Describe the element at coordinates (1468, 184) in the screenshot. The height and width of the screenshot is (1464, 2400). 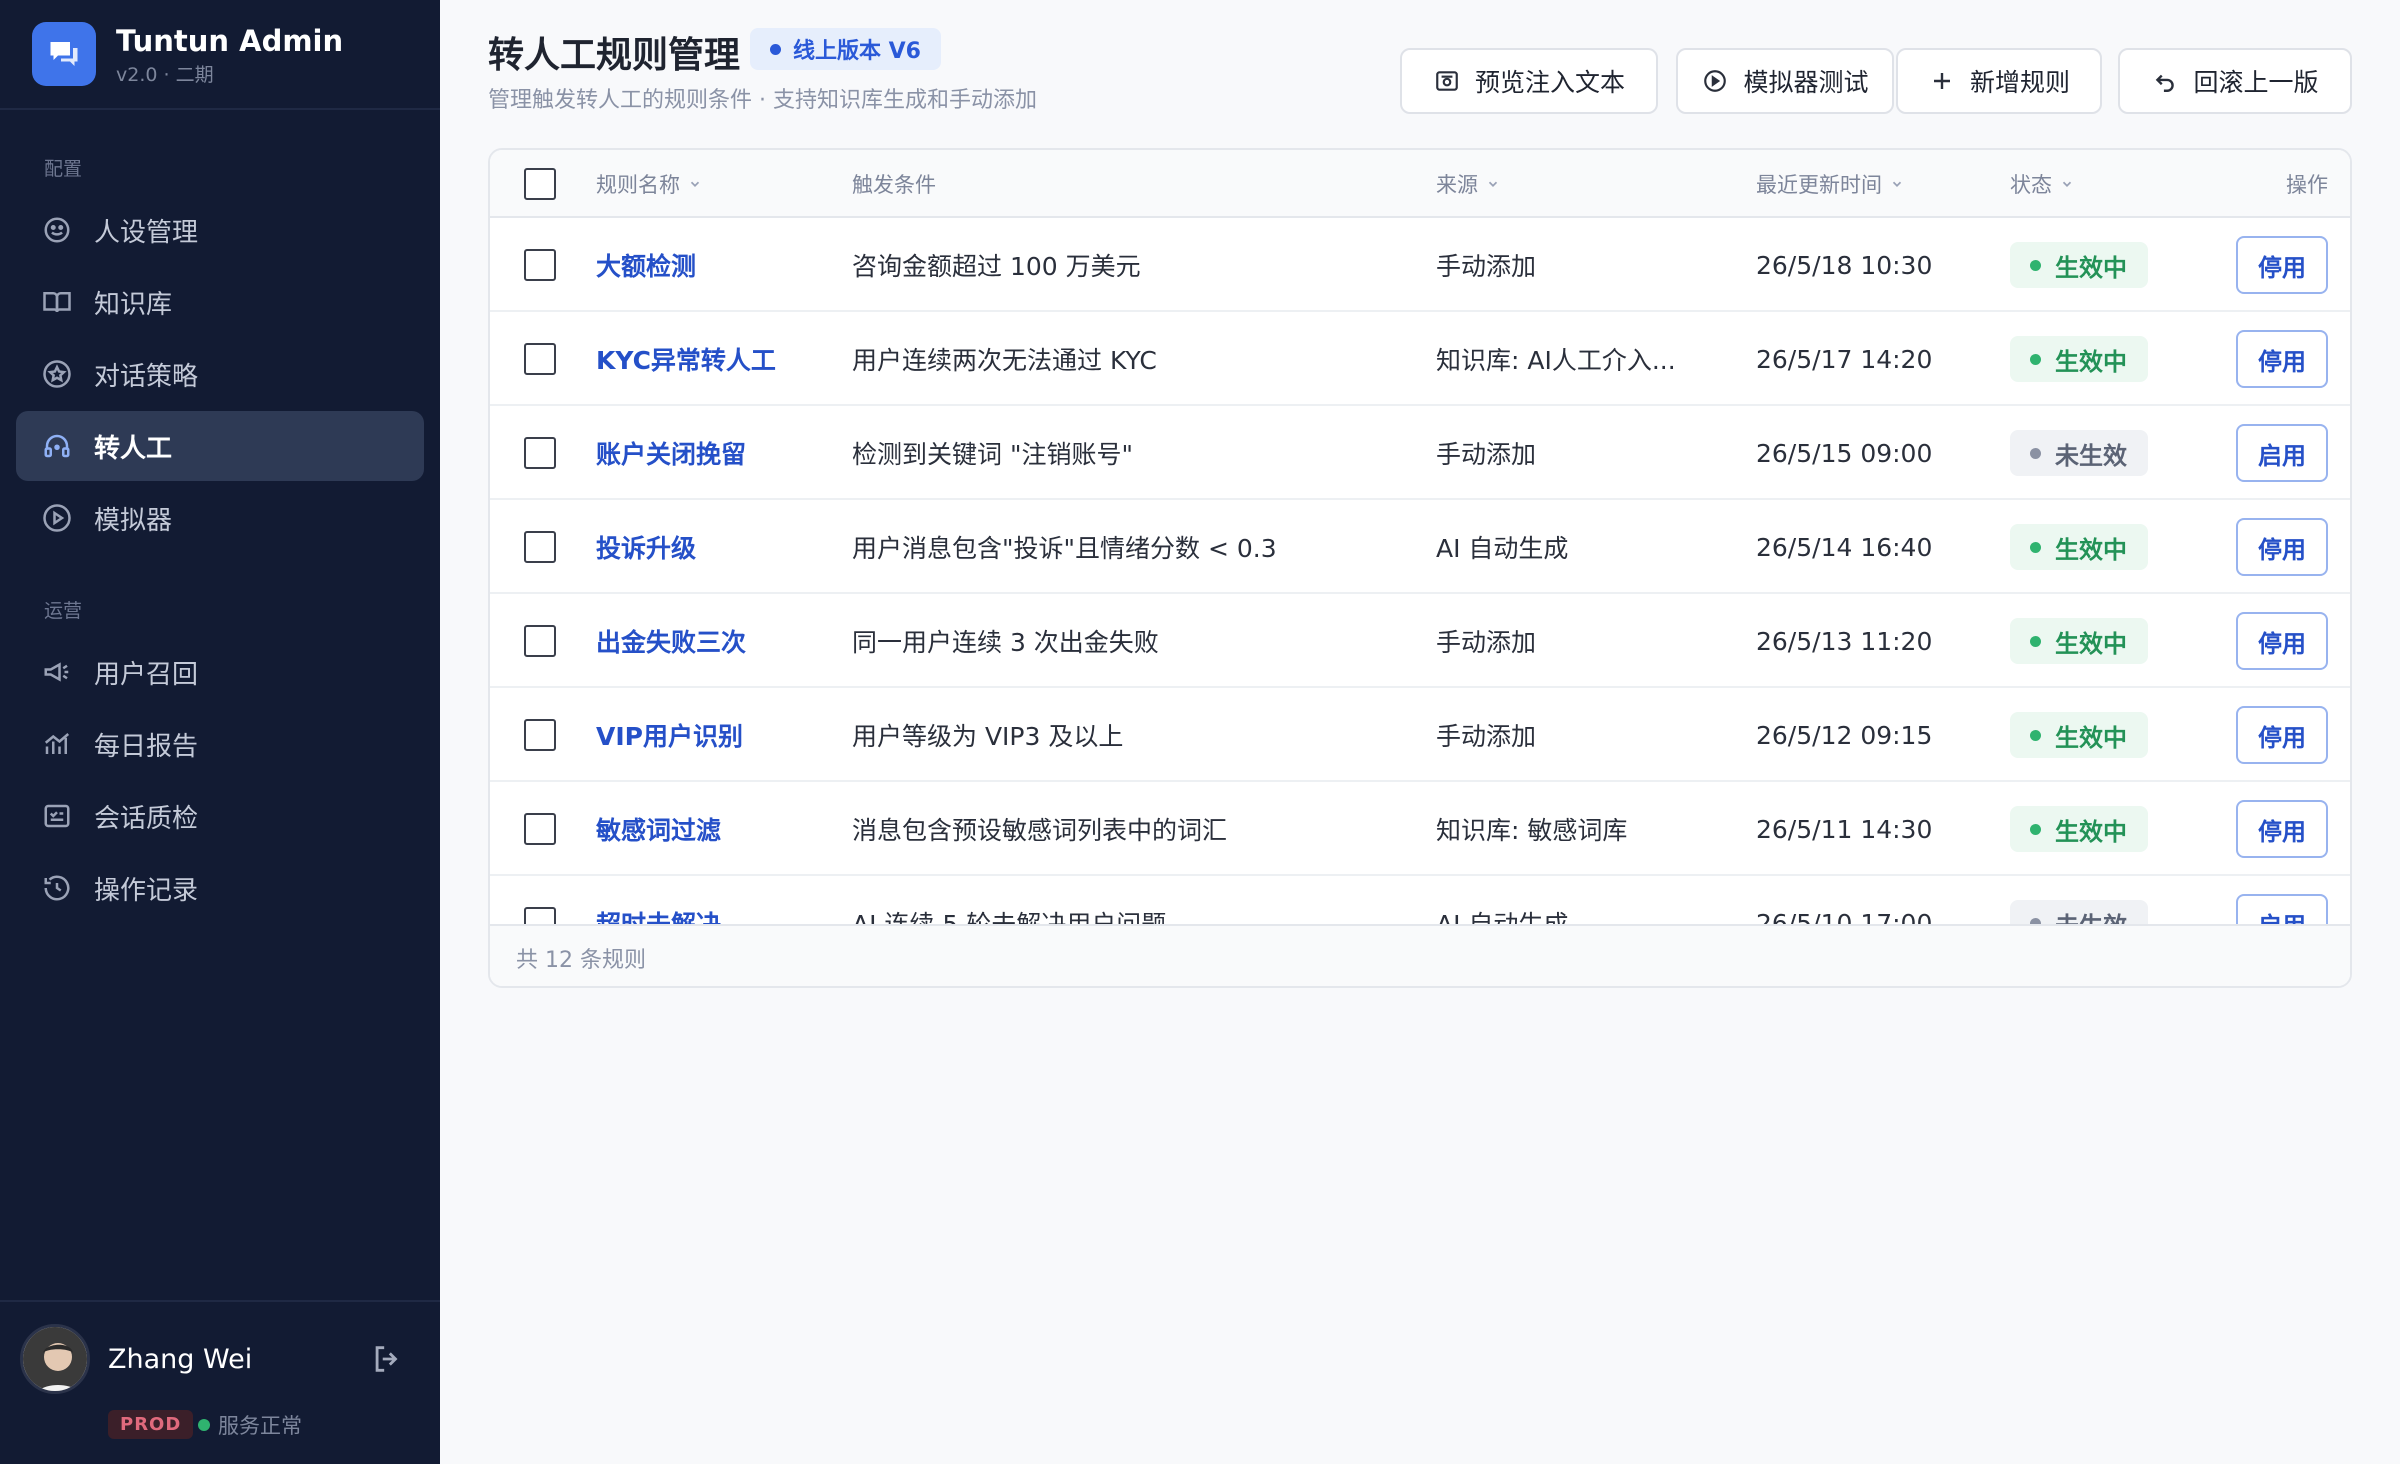
I see `column-header-source: 来源` at that location.